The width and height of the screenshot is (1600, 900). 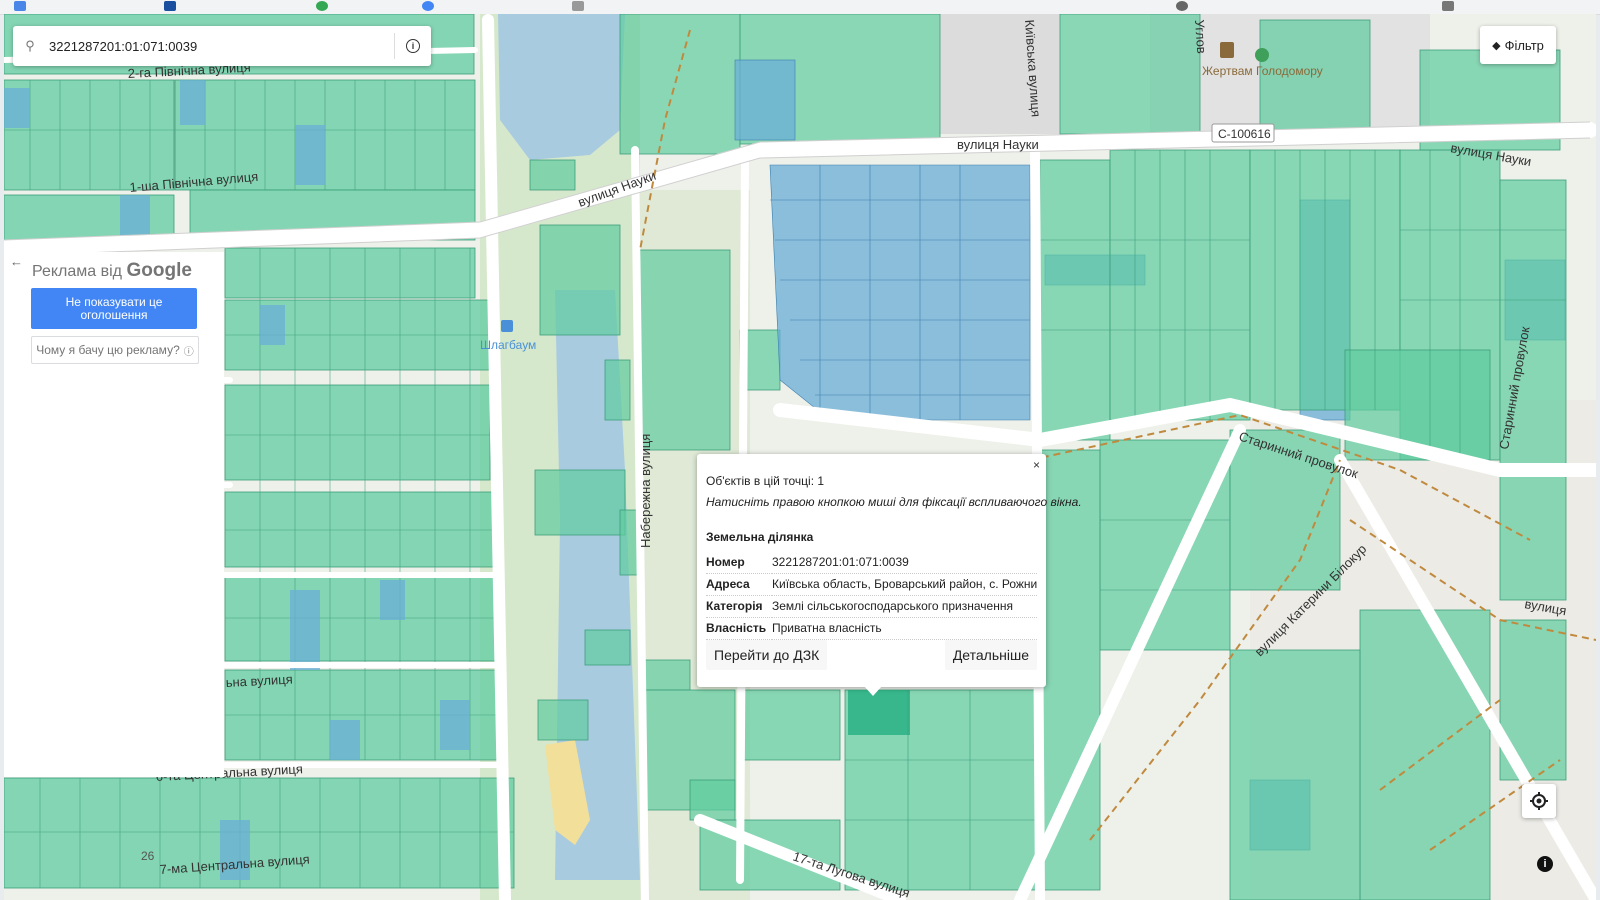 What do you see at coordinates (739, 563) in the screenshot?
I see `attr-key: Номер` at bounding box center [739, 563].